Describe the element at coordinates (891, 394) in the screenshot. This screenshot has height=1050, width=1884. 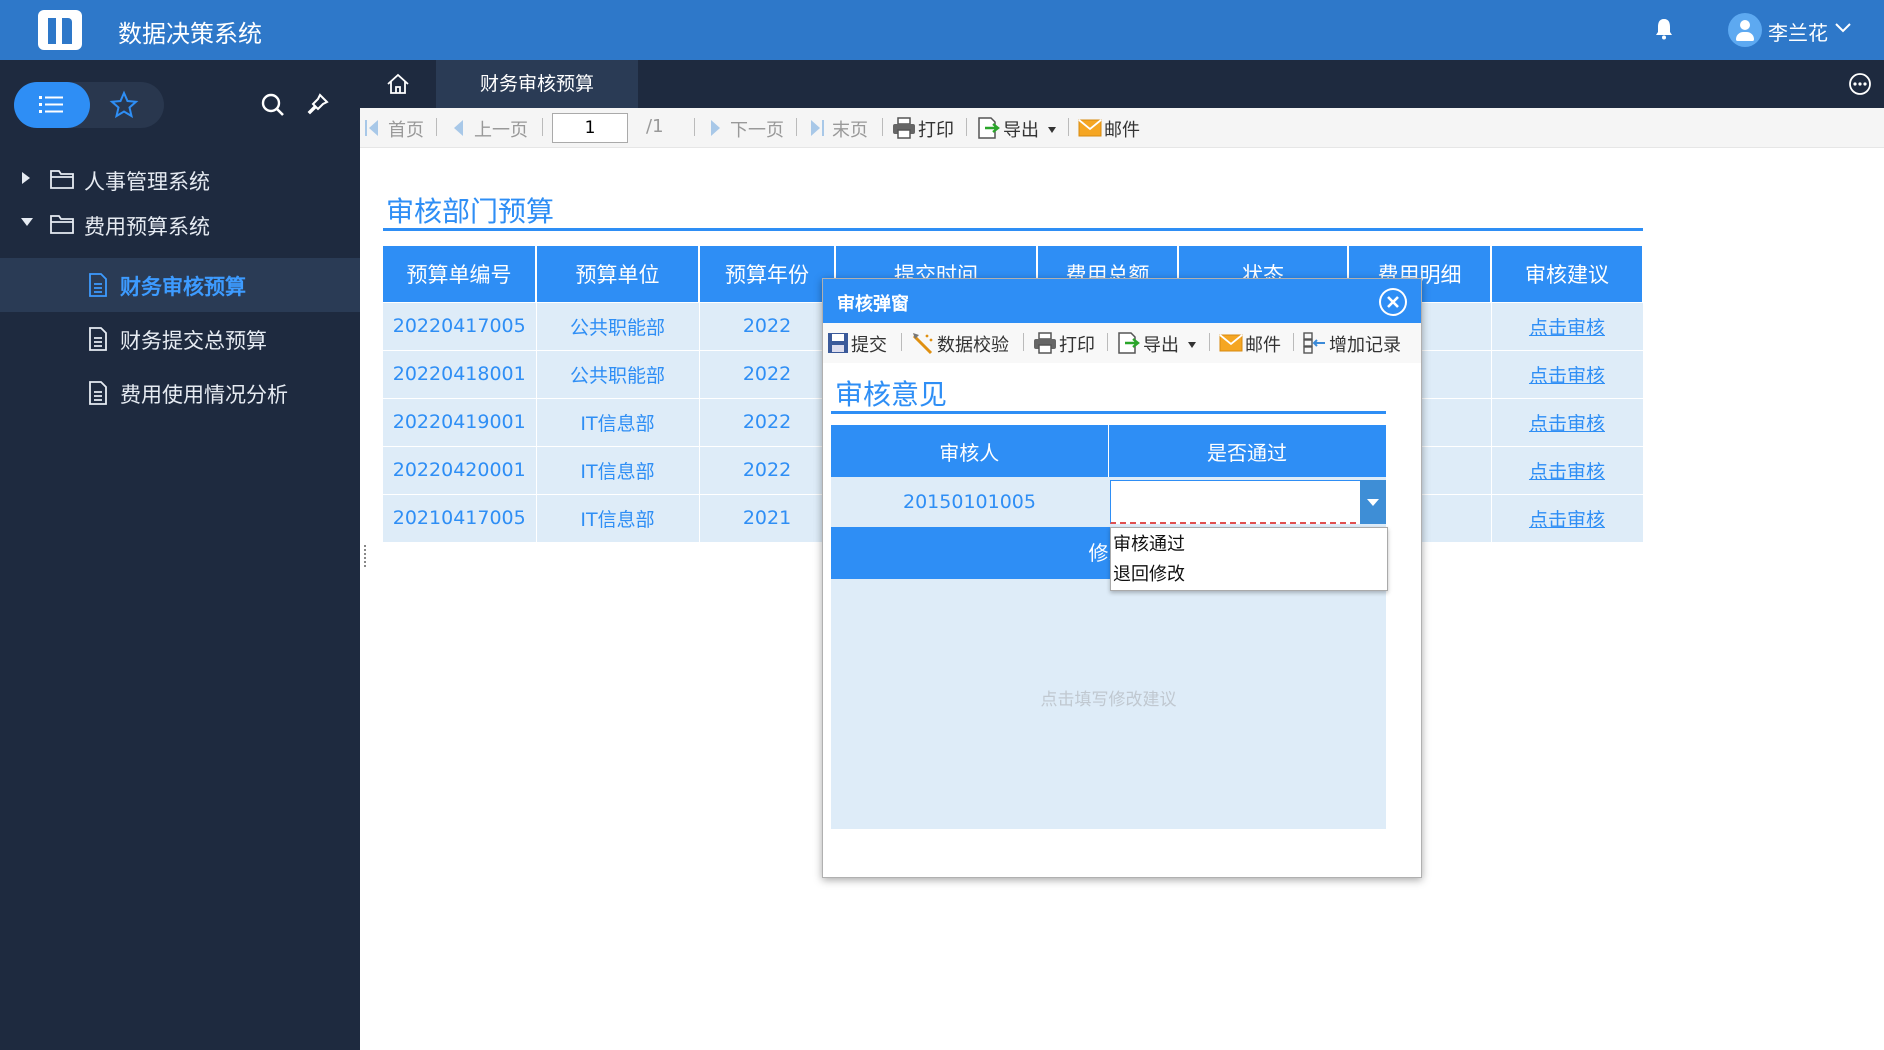
I see `section-title: 审核意见` at that location.